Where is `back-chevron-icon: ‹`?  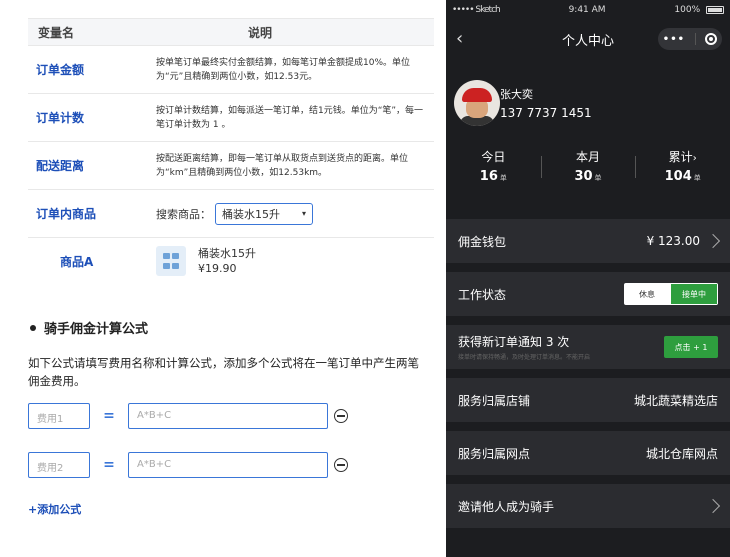
back-chevron-icon: ‹ is located at coordinates (459, 38).